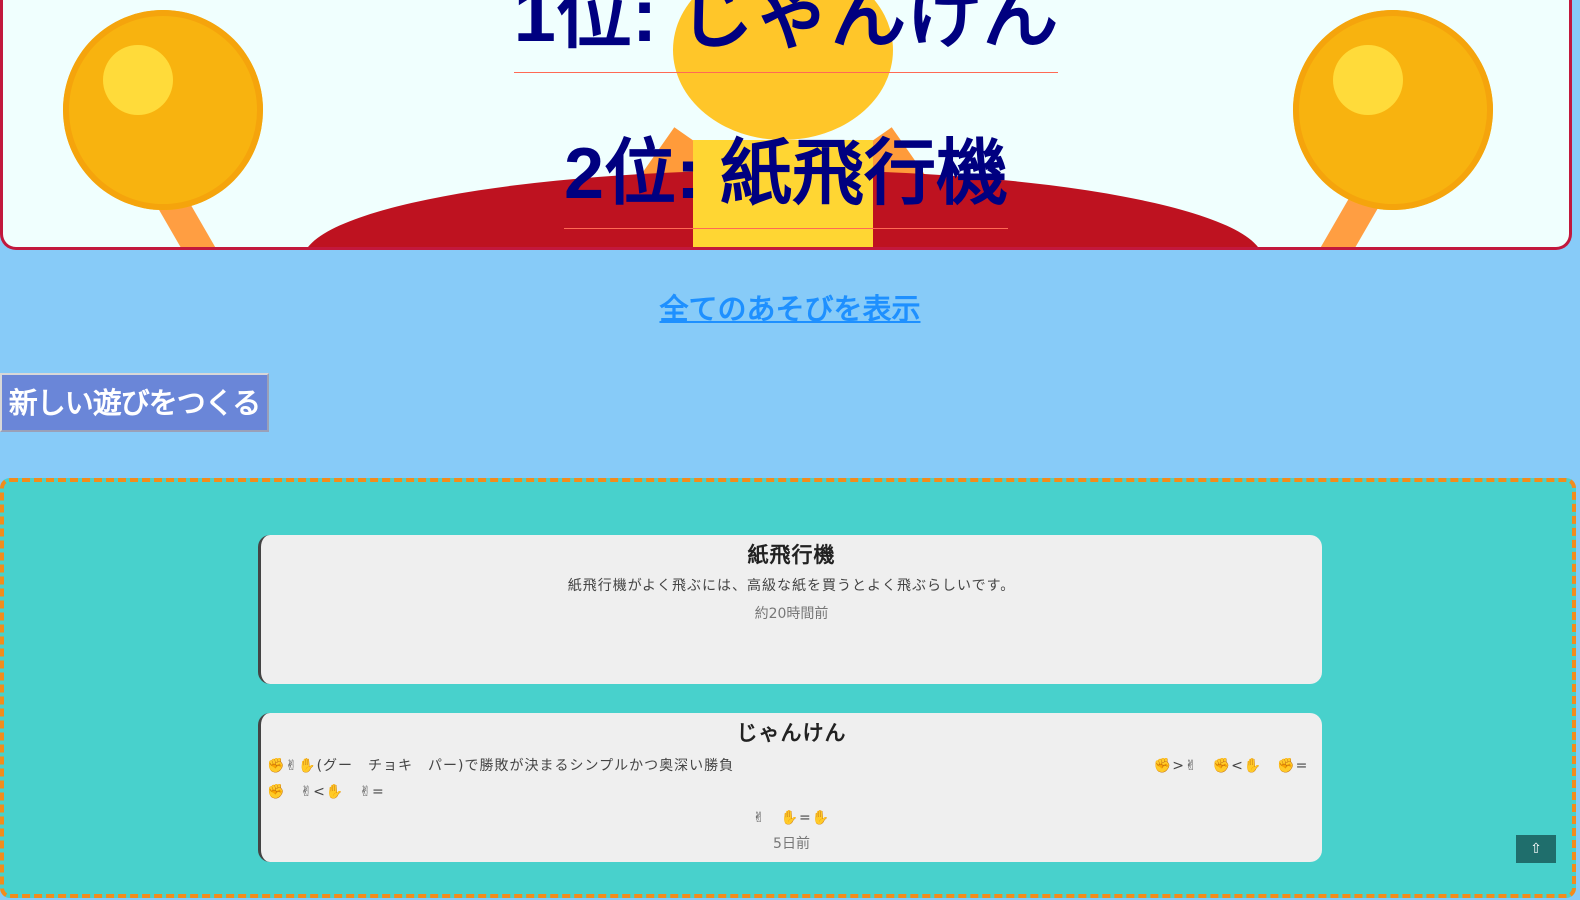 The width and height of the screenshot is (1580, 900). What do you see at coordinates (791, 844) in the screenshot?
I see `game-time: 5日前` at bounding box center [791, 844].